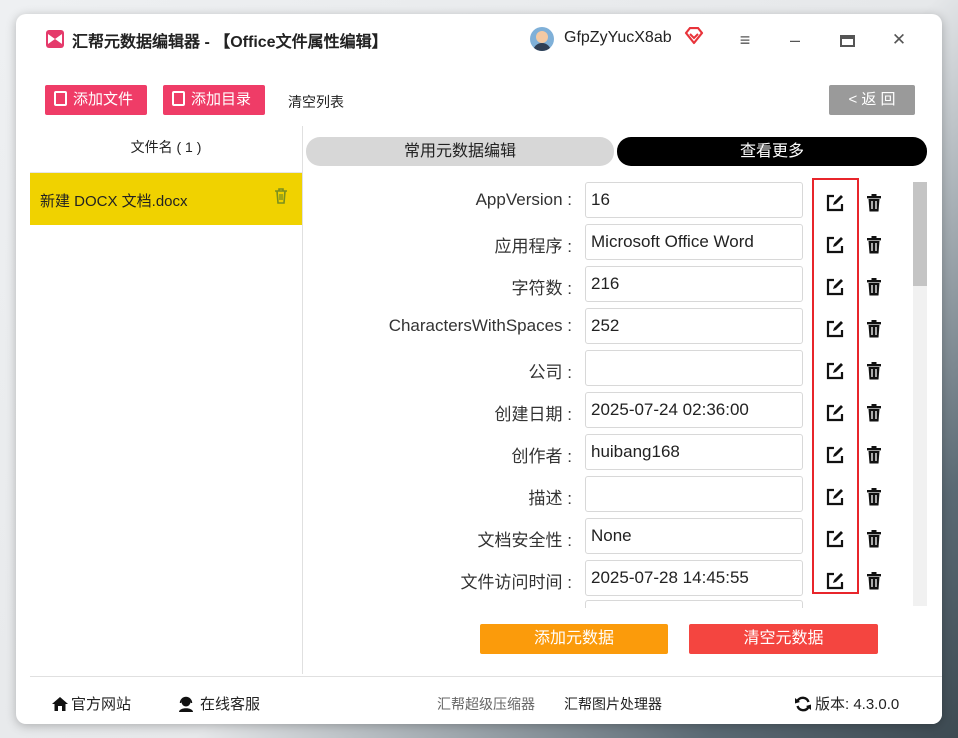 The width and height of the screenshot is (958, 738). I want to click on vip-diamond-icon, so click(694, 38).